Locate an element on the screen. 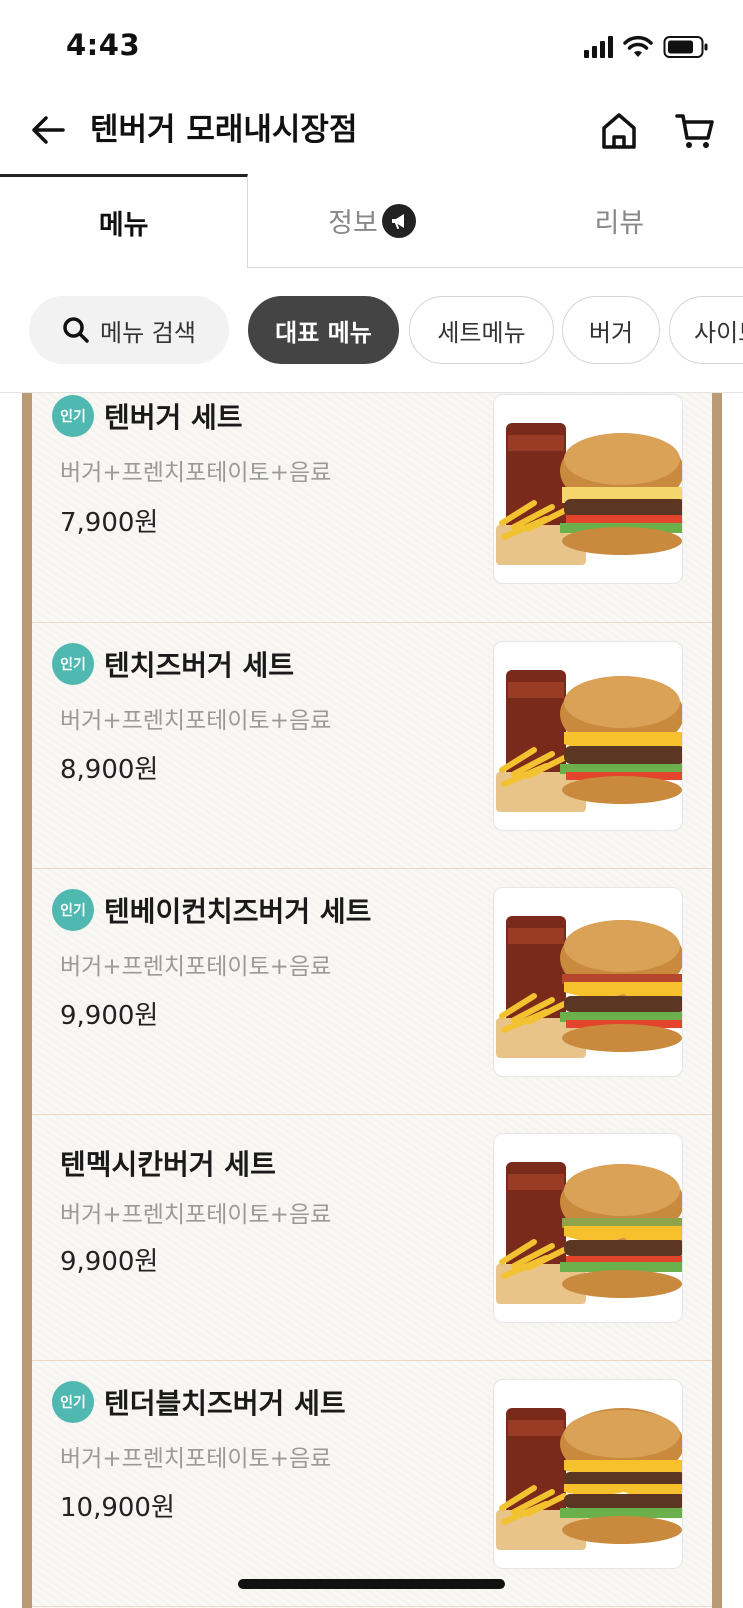 The width and height of the screenshot is (743, 1608). tab-info: 정보 is located at coordinates (372, 221).